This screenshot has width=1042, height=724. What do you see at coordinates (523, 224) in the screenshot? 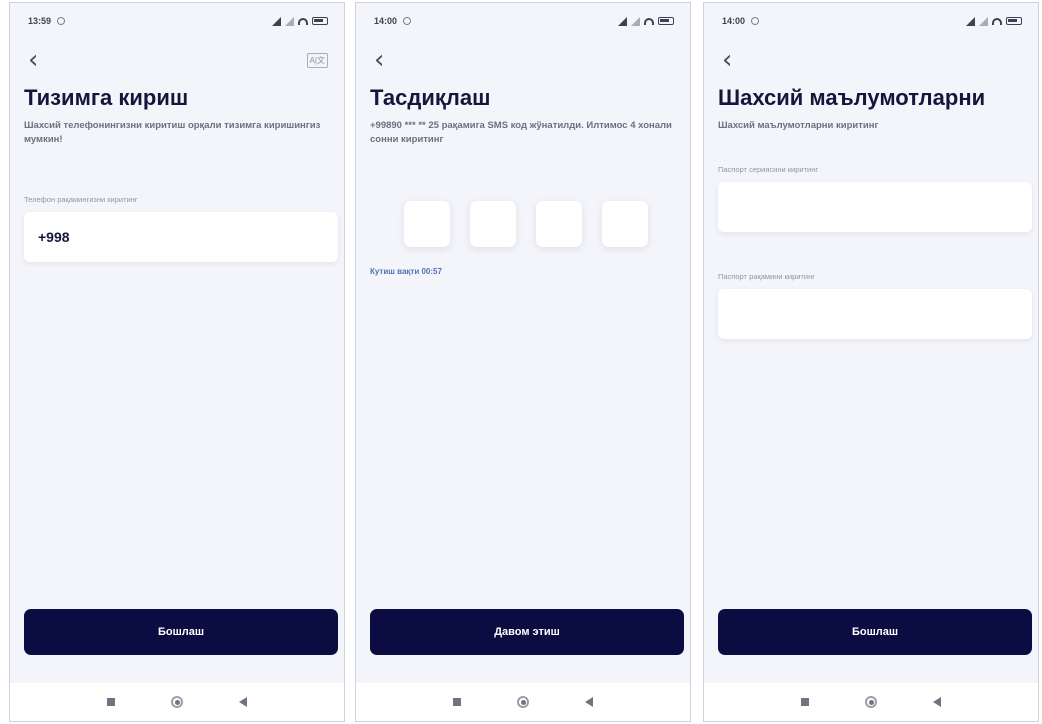
I see `otp-code-group` at bounding box center [523, 224].